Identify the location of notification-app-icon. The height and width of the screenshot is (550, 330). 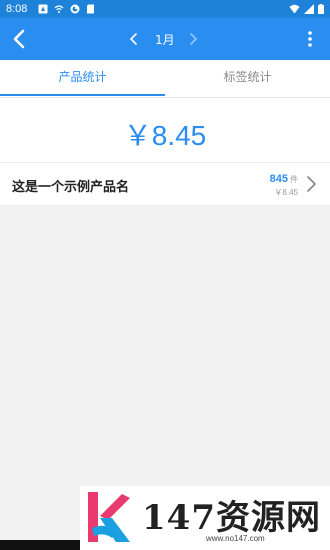
(43, 9).